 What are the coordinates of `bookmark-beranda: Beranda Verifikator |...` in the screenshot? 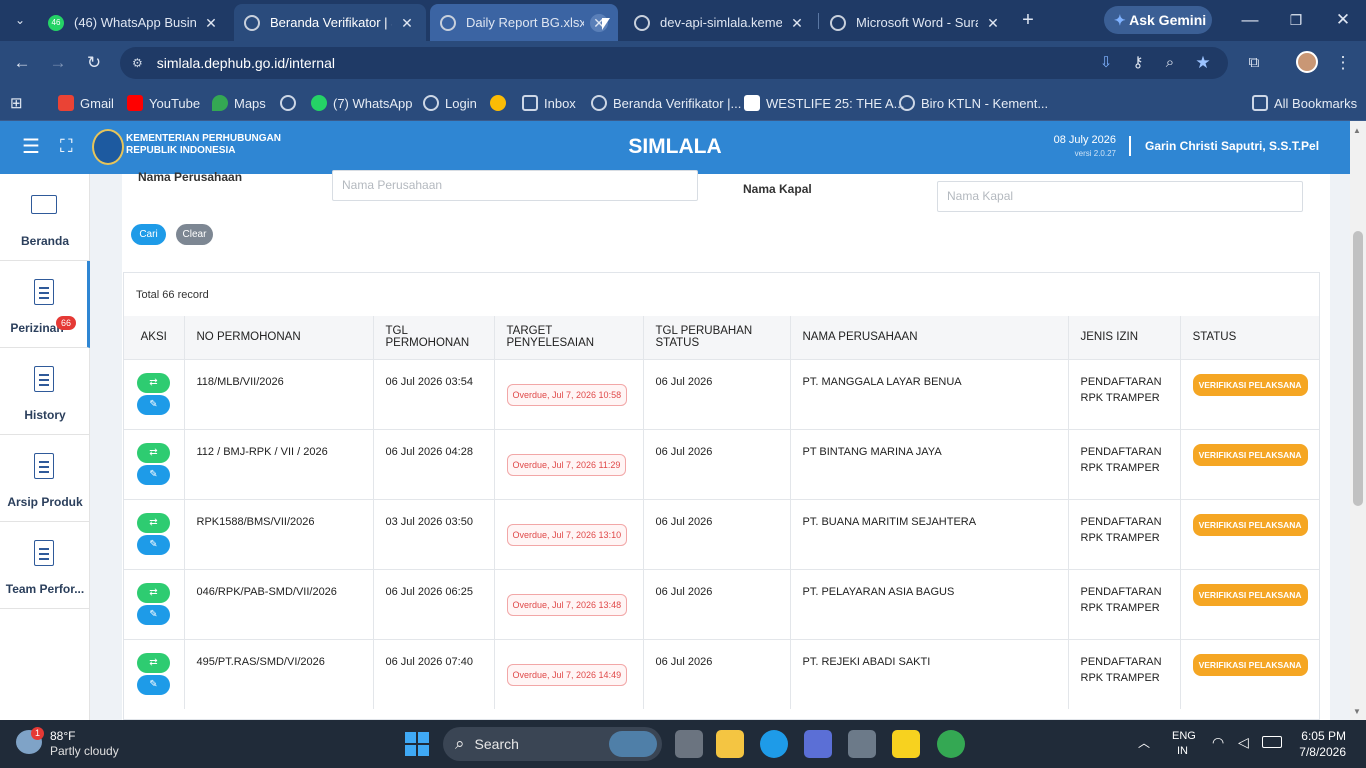 It's located at (666, 103).